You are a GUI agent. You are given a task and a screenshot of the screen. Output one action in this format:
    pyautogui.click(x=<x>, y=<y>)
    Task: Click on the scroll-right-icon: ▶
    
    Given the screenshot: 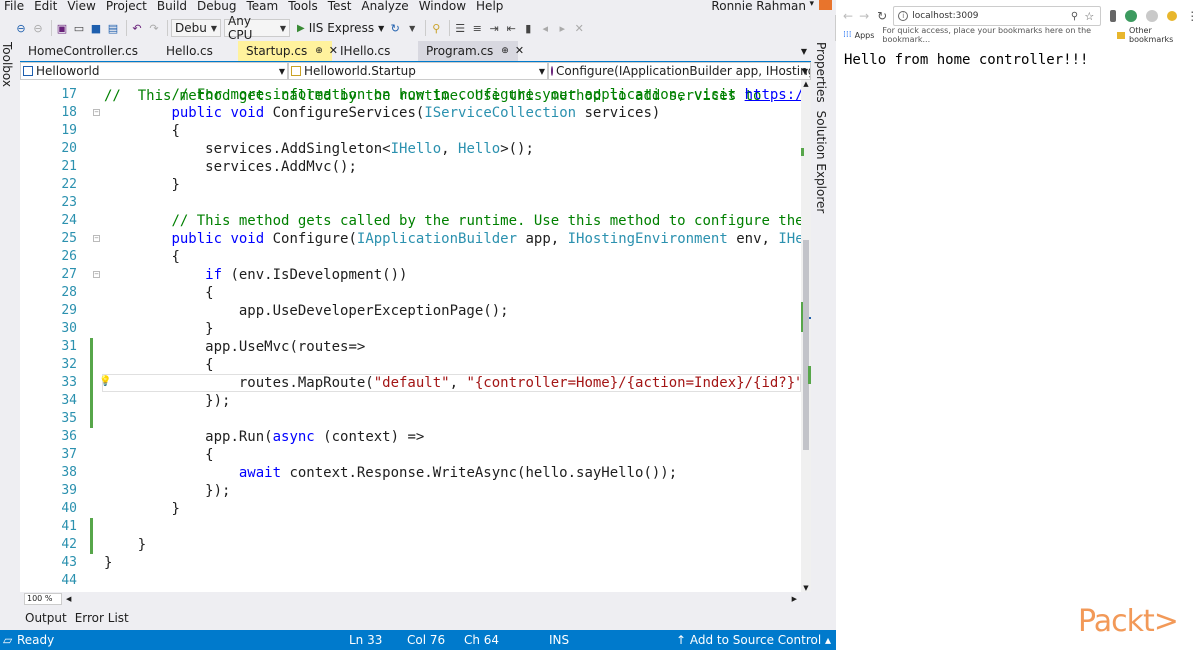 What is the action you would take?
    pyautogui.click(x=794, y=599)
    